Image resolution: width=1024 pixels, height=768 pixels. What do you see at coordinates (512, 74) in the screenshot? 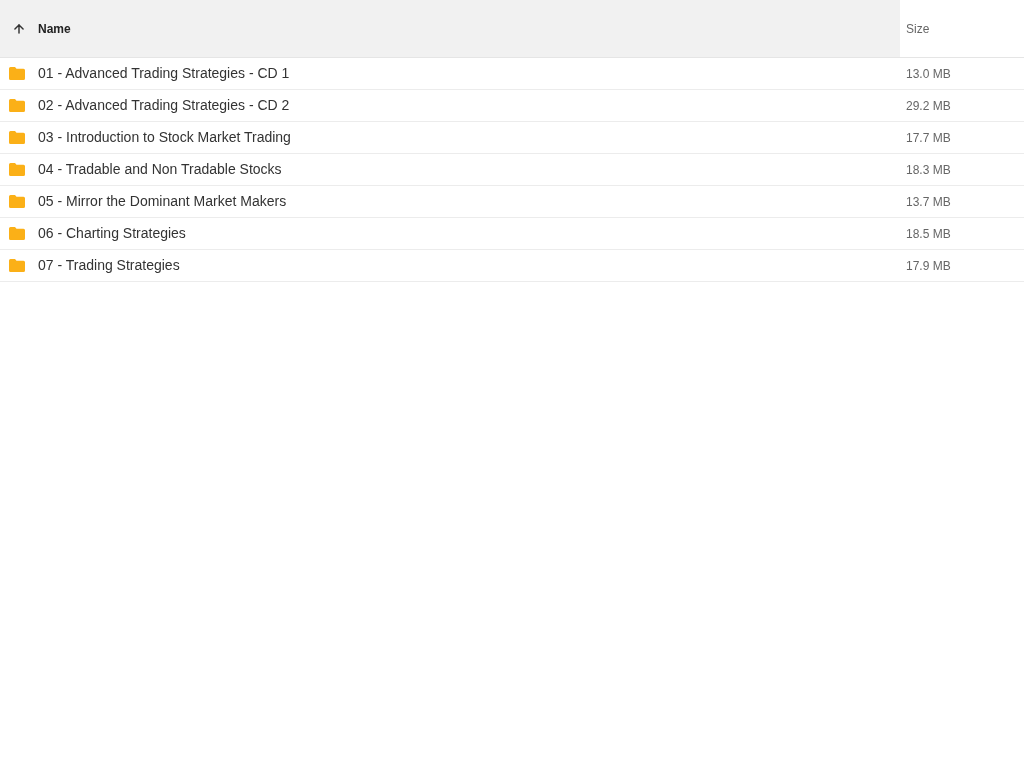
I see `file-row: 01 - Advanced Trading Strategies - CD 1 13.0 MB` at bounding box center [512, 74].